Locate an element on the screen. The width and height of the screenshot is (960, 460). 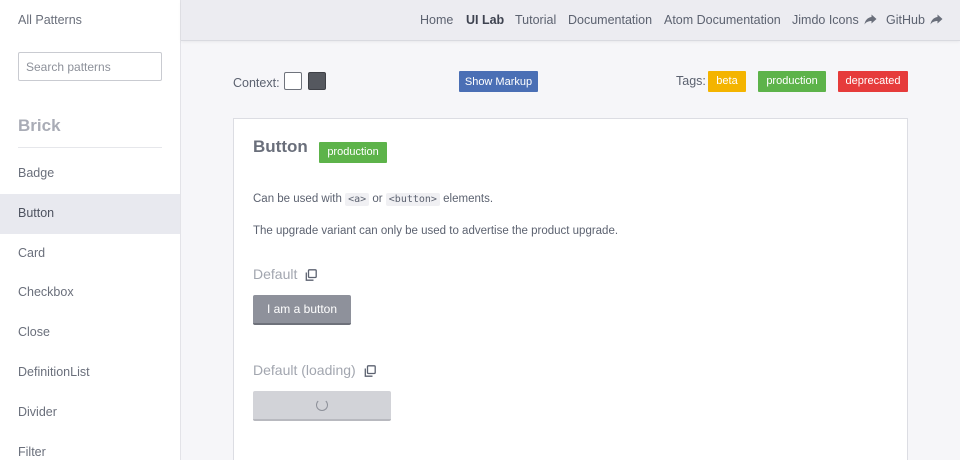
desc-prefix: Can be used with is located at coordinates (297, 199).